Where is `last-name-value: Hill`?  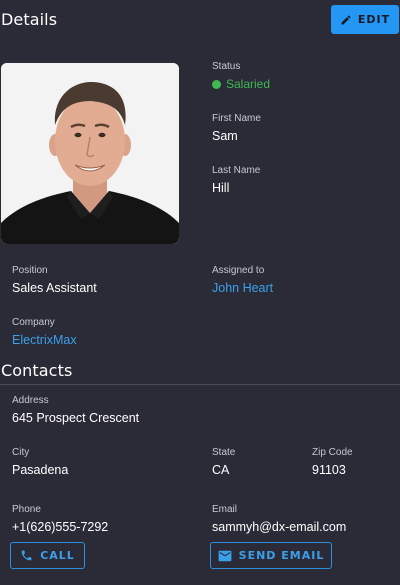 last-name-value: Hill is located at coordinates (221, 188).